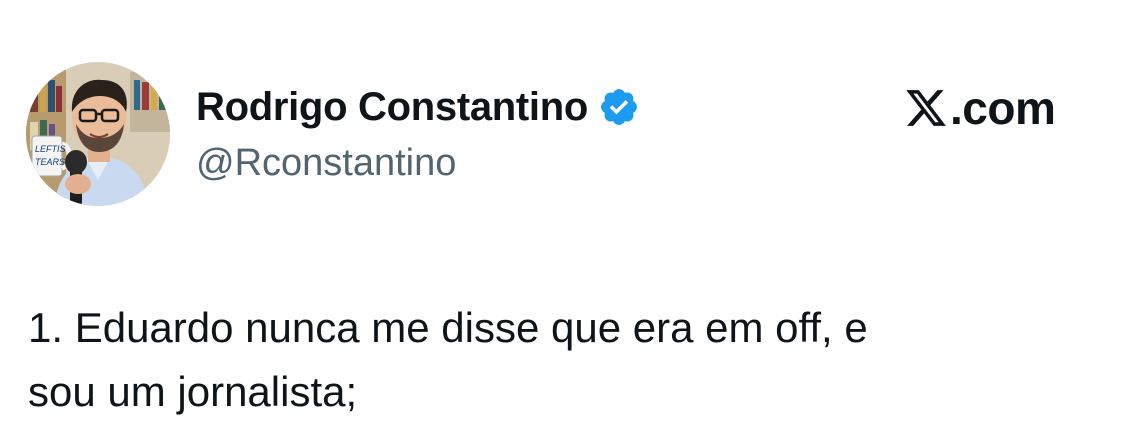 The width and height of the screenshot is (1148, 429). I want to click on avatar-image: LEFTIS TEARS, so click(98, 134).